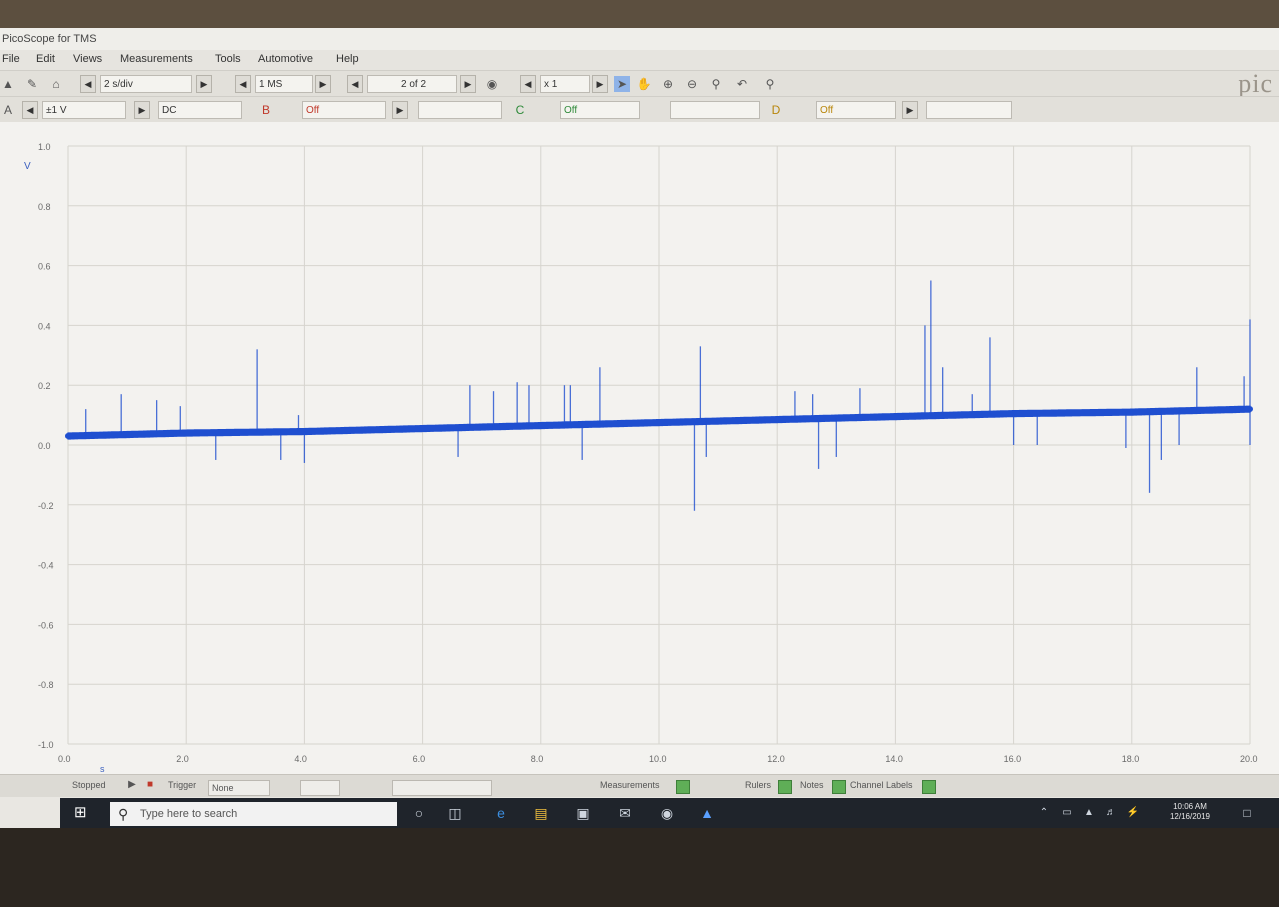  Describe the element at coordinates (102, 769) in the screenshot. I see `x-unit-label: s` at that location.